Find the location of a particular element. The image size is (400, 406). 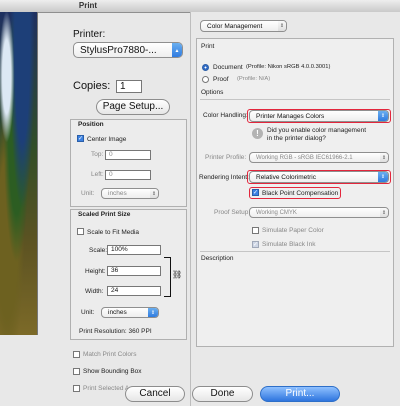

position-unit-label: Unit: is located at coordinates (88, 193).